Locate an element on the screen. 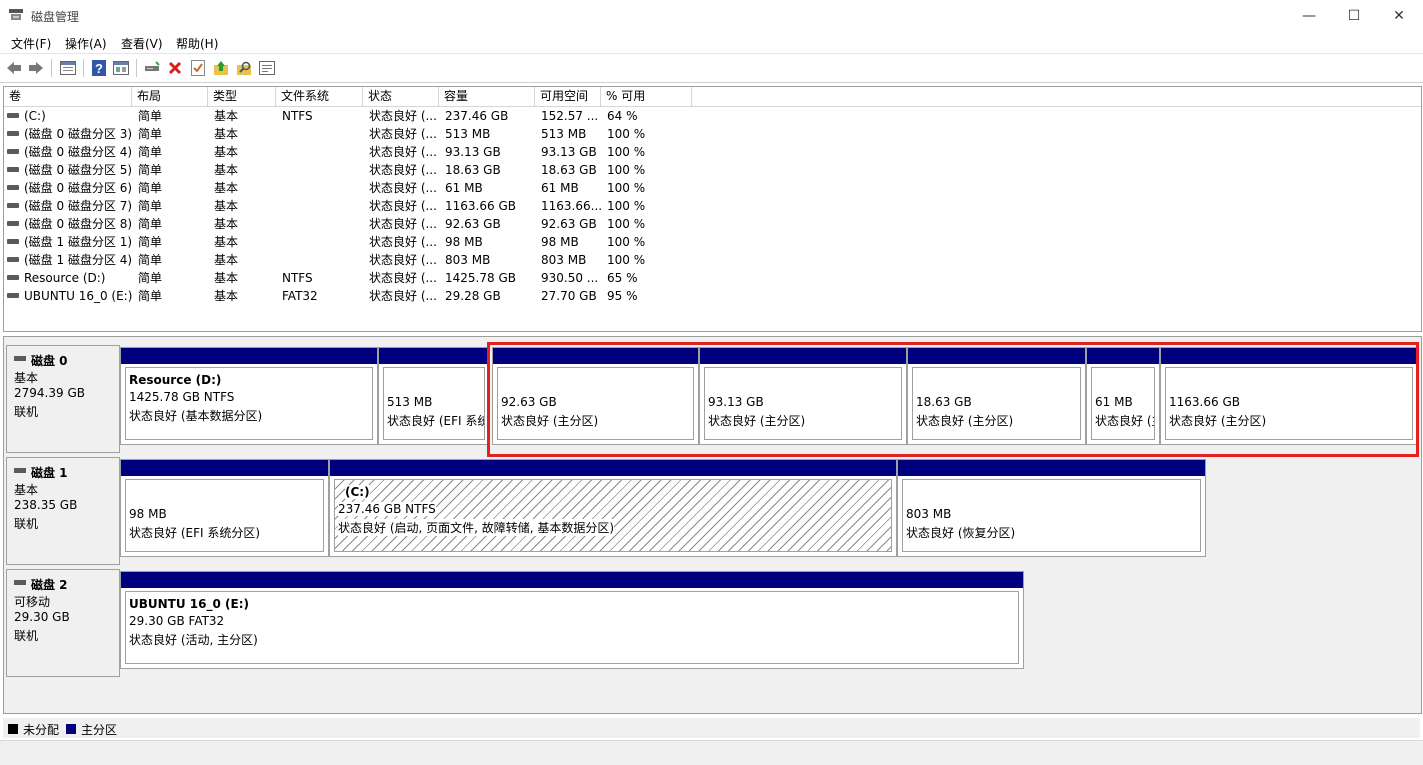 The image size is (1423, 765). column-header-type: 类型 is located at coordinates (242, 96).